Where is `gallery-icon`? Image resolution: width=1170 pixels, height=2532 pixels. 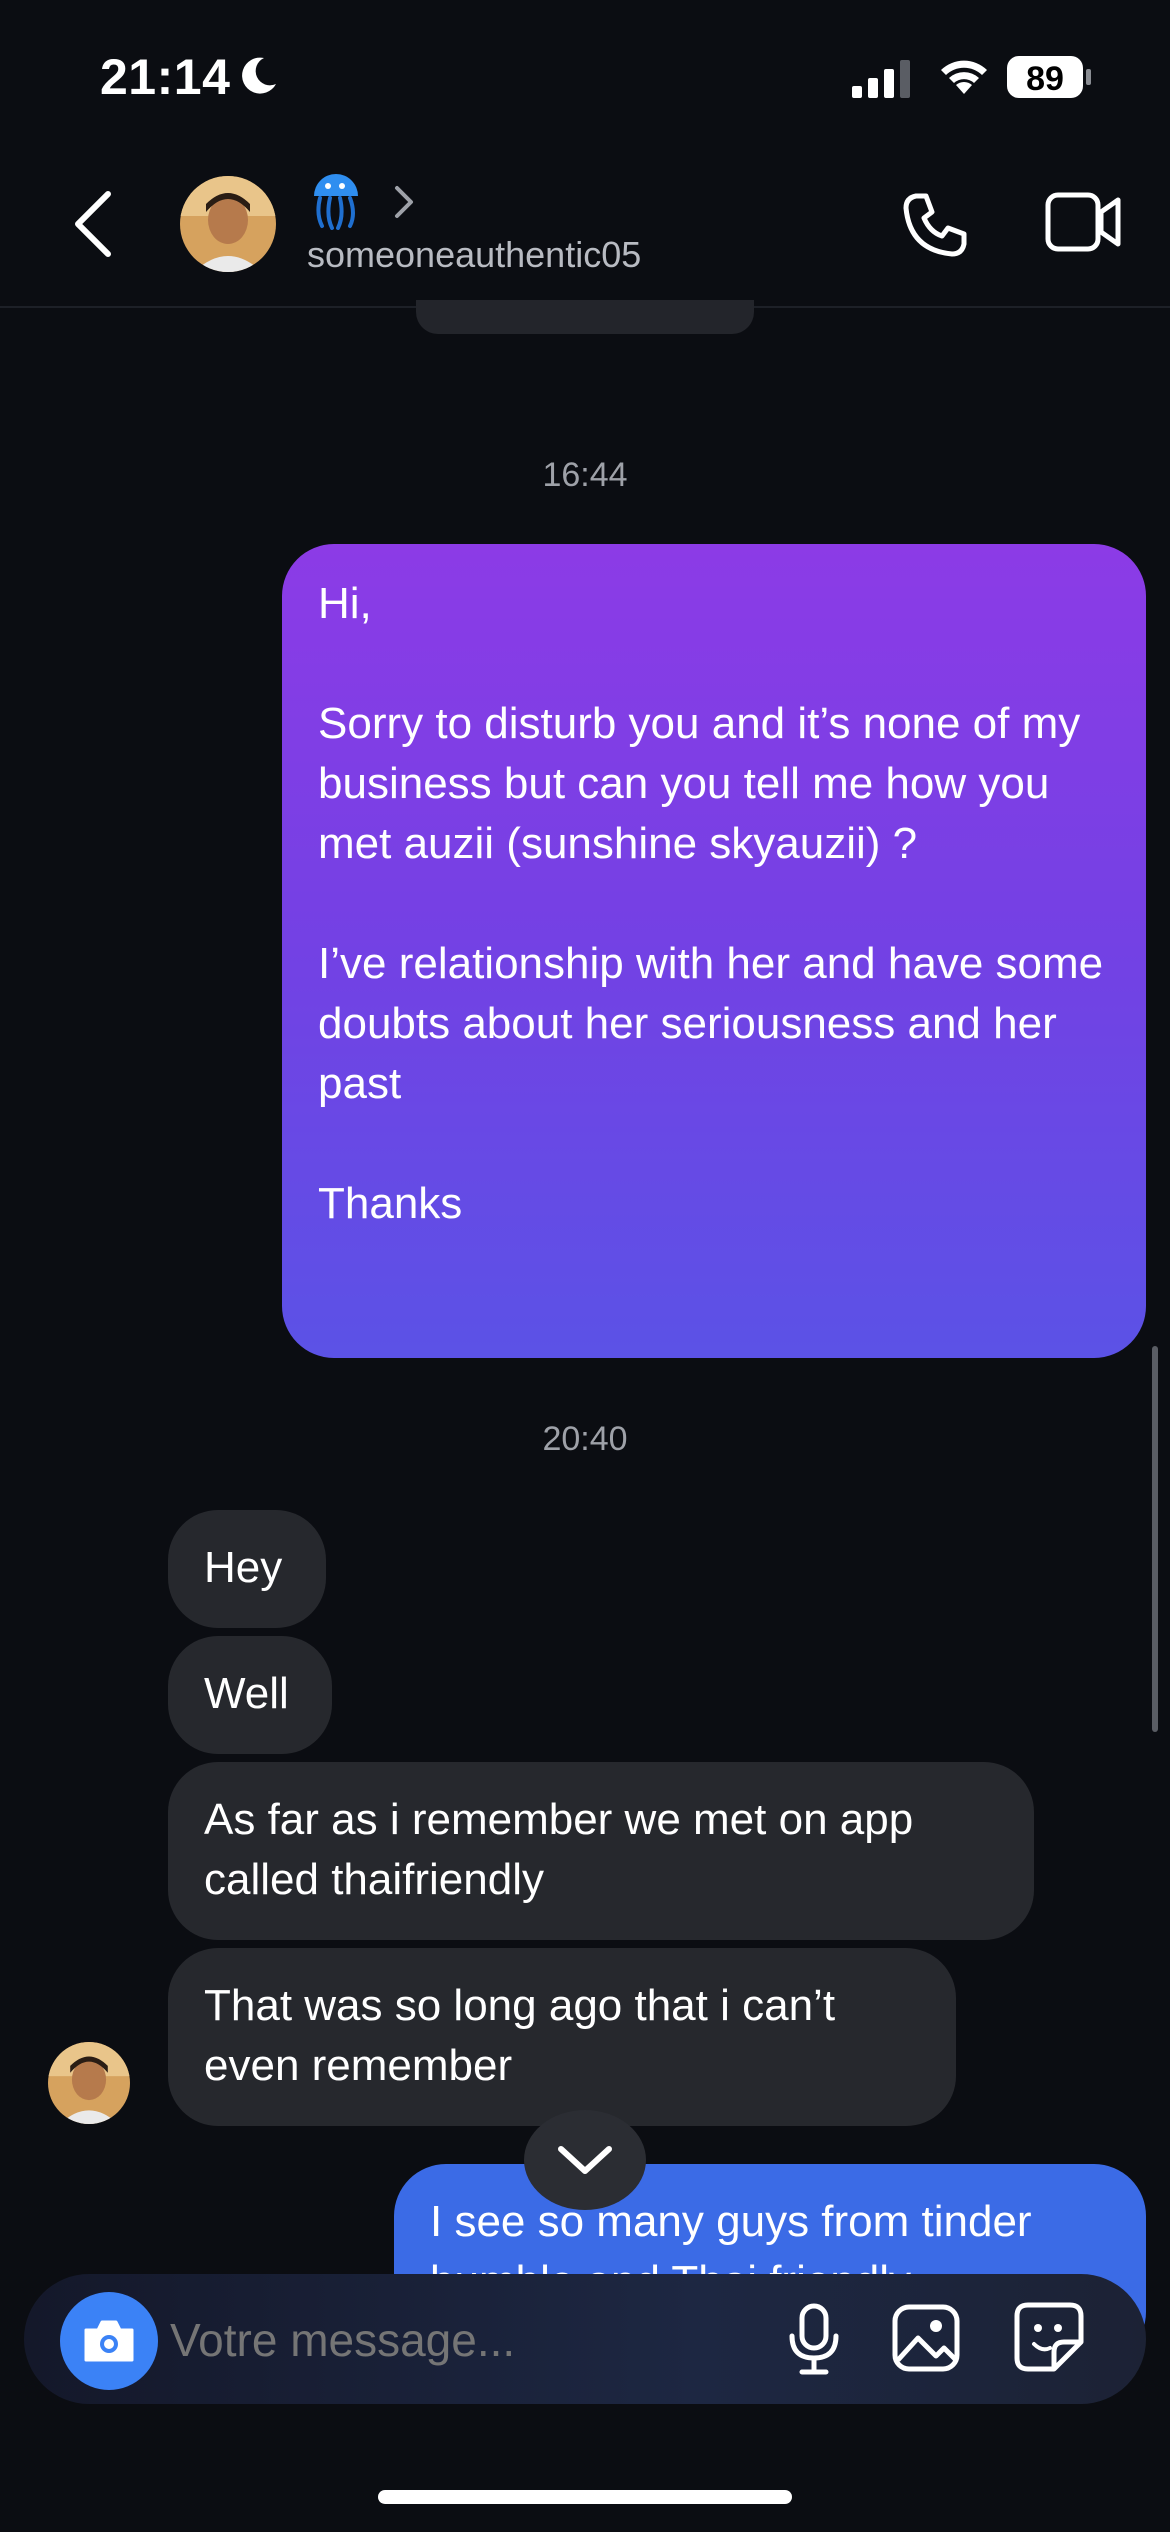
gallery-icon is located at coordinates (926, 2338).